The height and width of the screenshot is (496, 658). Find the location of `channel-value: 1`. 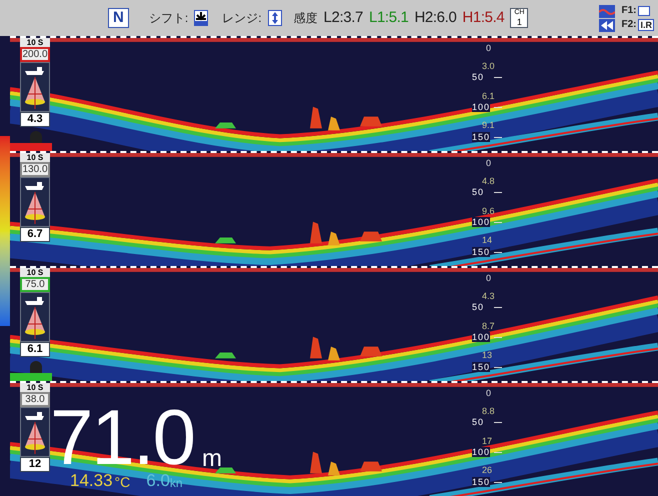

channel-value: 1 is located at coordinates (519, 22).